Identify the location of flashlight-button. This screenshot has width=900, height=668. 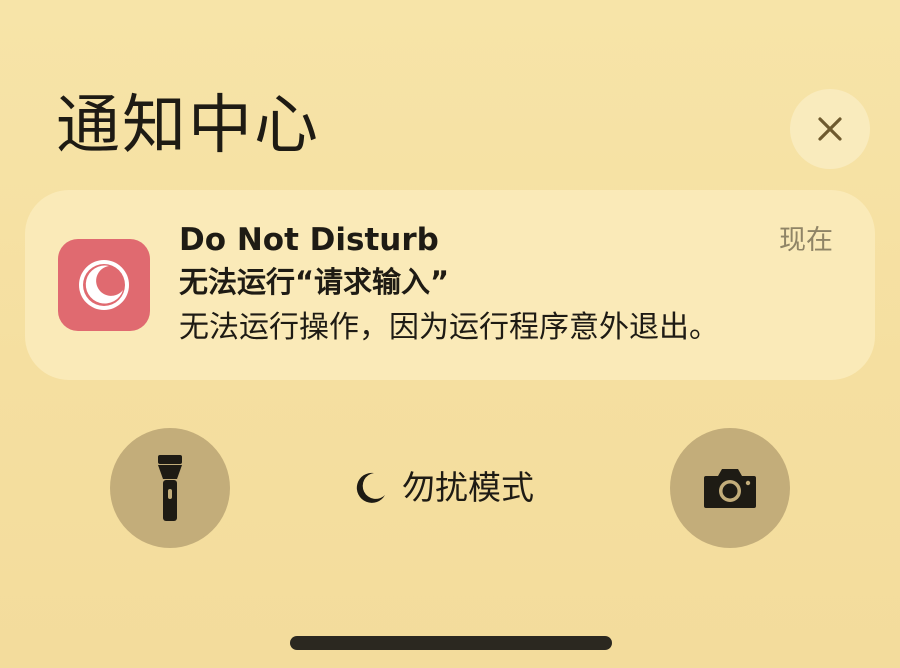
(170, 488).